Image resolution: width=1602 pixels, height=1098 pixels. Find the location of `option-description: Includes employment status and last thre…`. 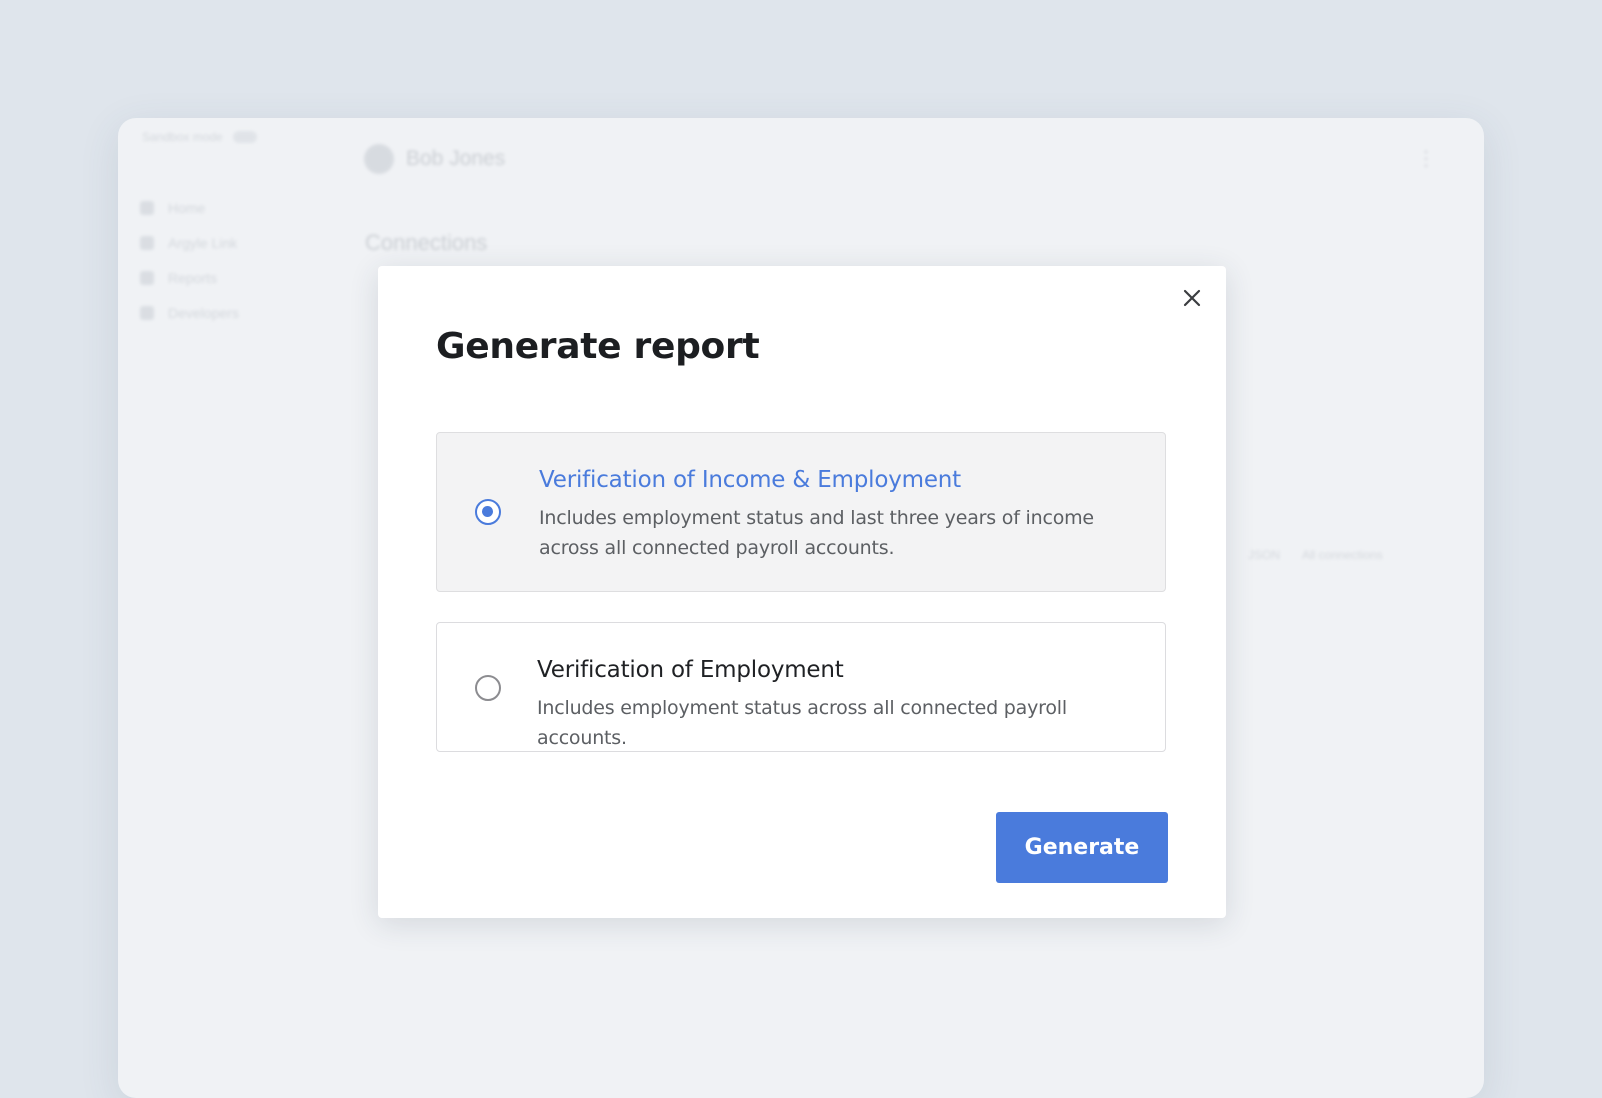

option-description: Includes employment status and last thre… is located at coordinates (842, 533).